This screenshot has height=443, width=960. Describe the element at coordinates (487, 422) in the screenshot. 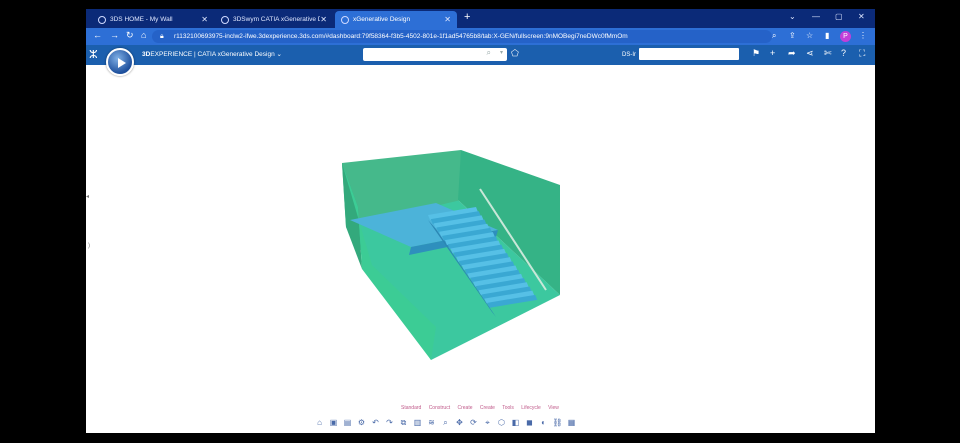

I see `zoom-area-icon: ⌖` at that location.